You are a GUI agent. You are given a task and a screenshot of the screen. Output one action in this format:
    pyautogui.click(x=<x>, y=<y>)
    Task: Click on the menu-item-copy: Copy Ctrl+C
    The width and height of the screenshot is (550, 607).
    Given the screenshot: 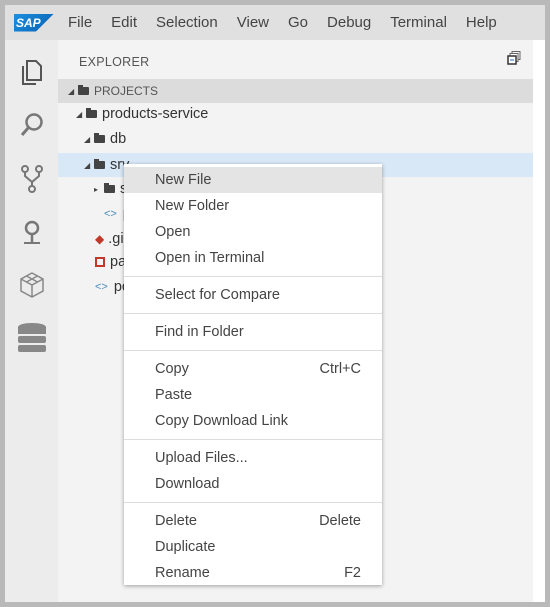 What is the action you would take?
    pyautogui.click(x=253, y=369)
    